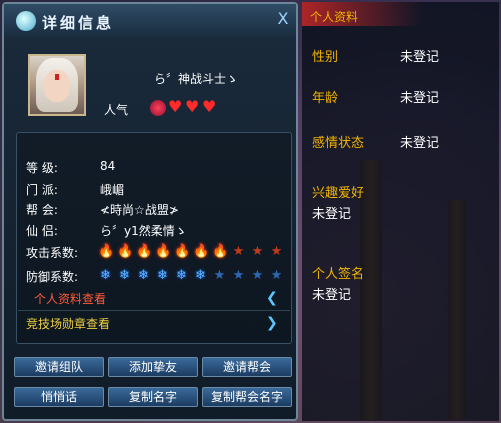 This screenshot has height=423, width=501. What do you see at coordinates (420, 57) in the screenshot?
I see `gender-value: 未登记` at bounding box center [420, 57].